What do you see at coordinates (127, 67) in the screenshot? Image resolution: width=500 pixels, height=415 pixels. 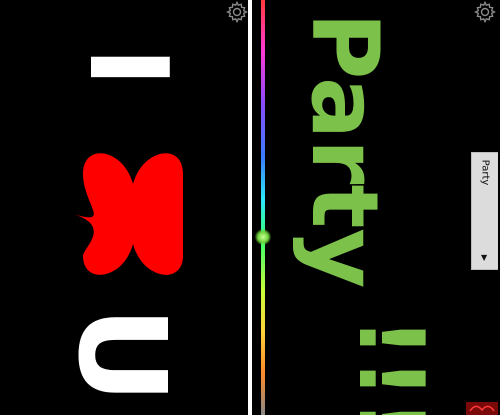 I see `letter-i-text: I` at bounding box center [127, 67].